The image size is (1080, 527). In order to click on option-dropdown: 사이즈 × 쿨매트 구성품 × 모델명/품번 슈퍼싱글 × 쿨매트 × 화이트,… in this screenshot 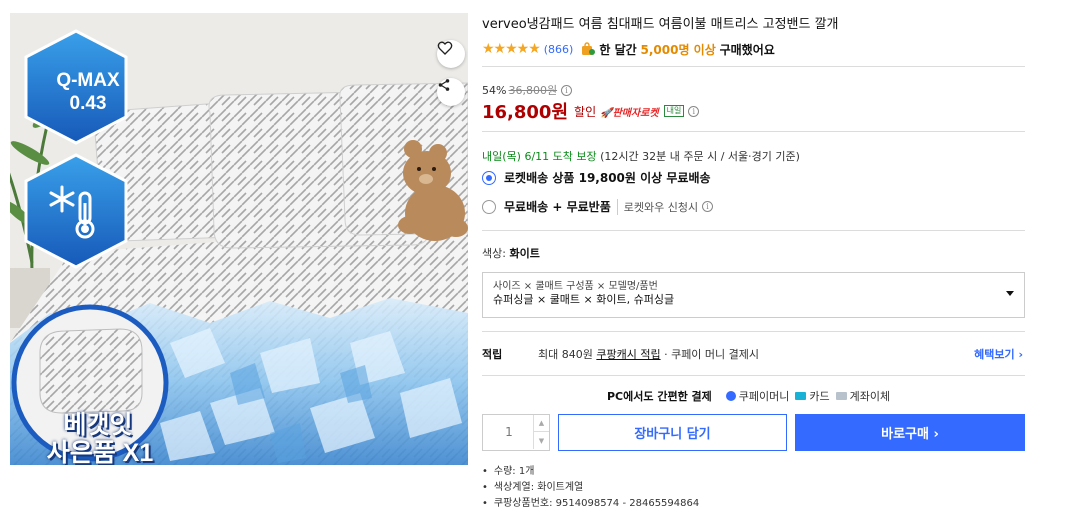, I will do `click(753, 295)`.